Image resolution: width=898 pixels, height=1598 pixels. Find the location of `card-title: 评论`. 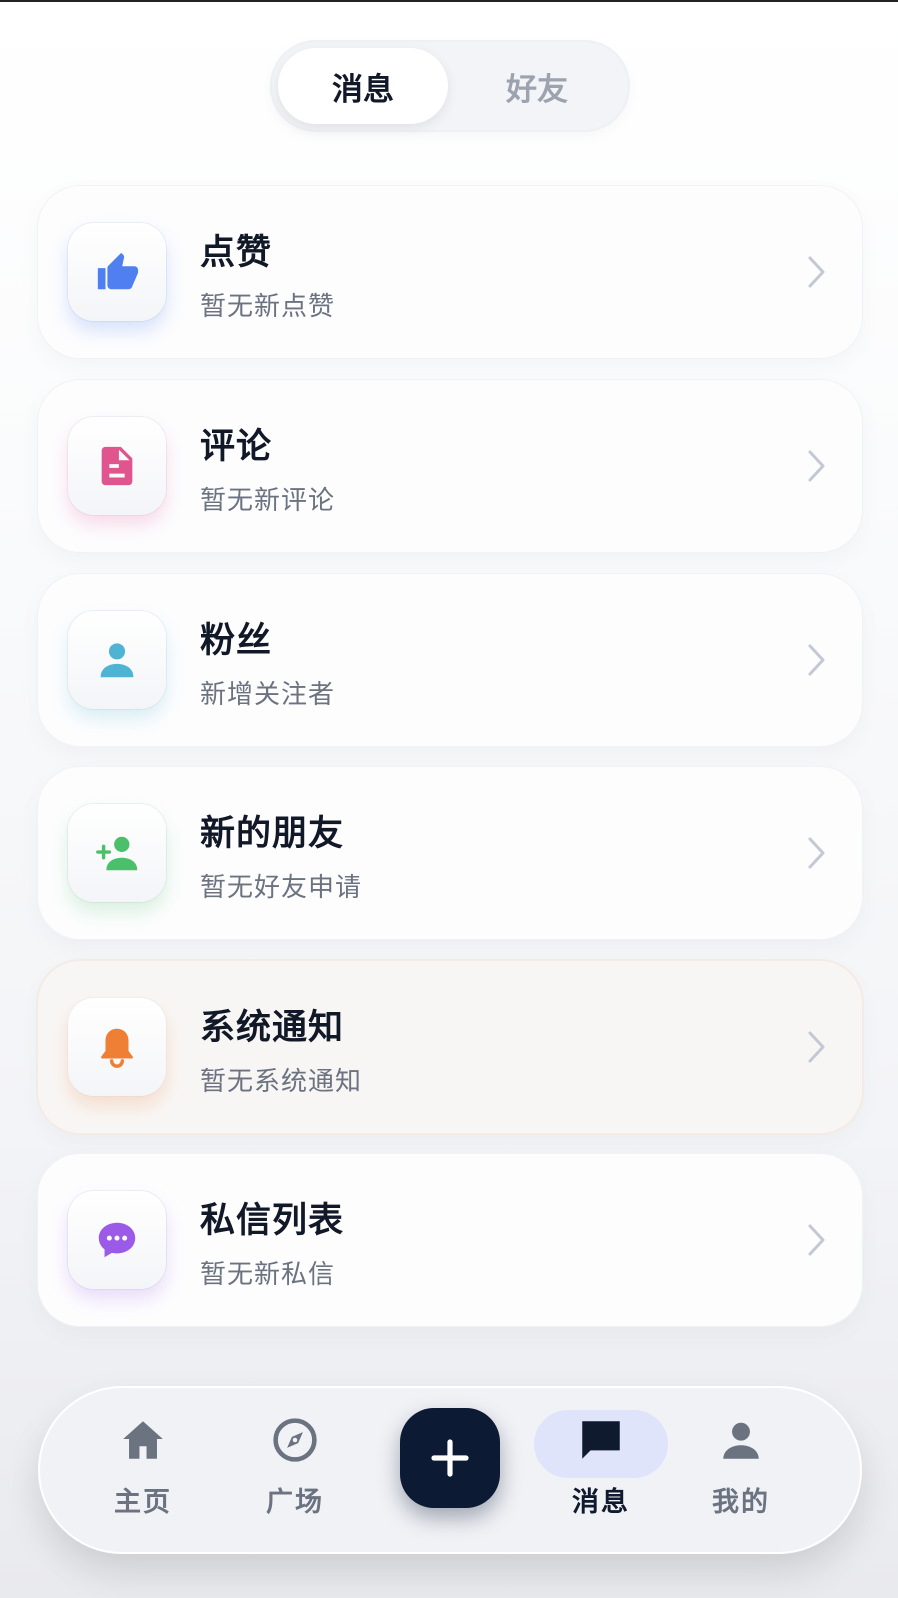

card-title: 评论 is located at coordinates (236, 447).